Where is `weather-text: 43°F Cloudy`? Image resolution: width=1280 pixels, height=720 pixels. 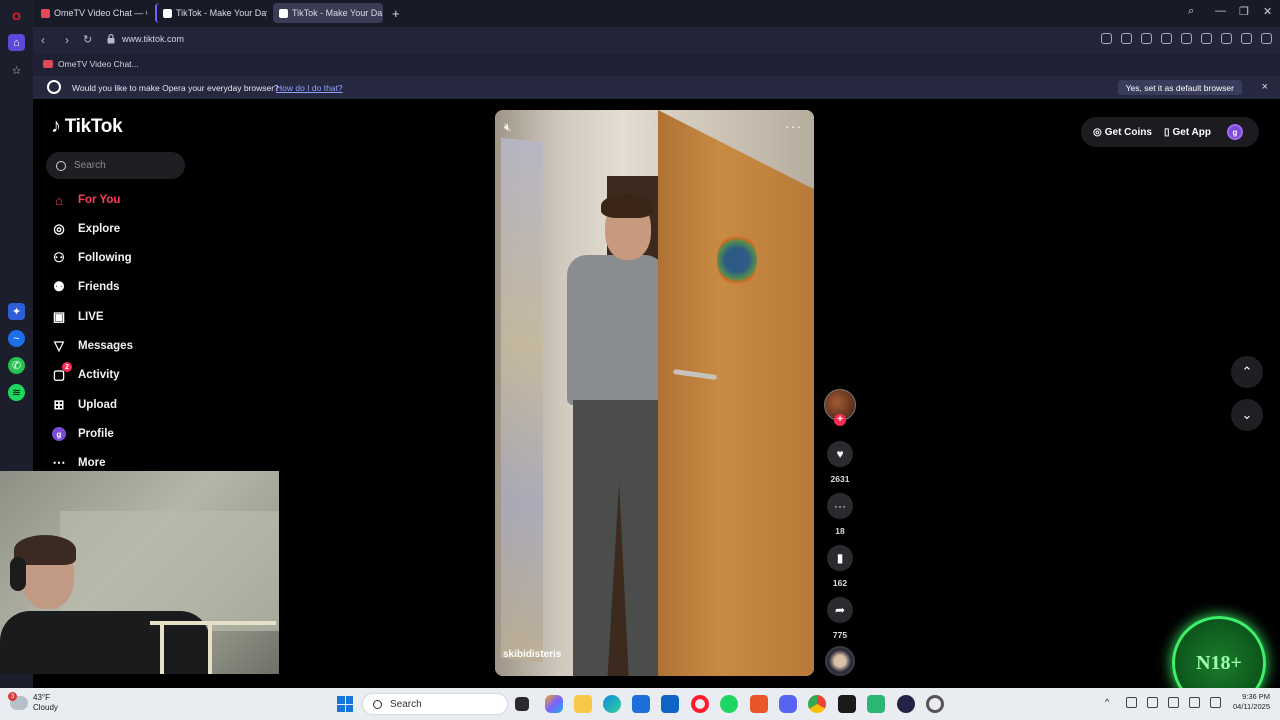 weather-text: 43°F Cloudy is located at coordinates (45, 703).